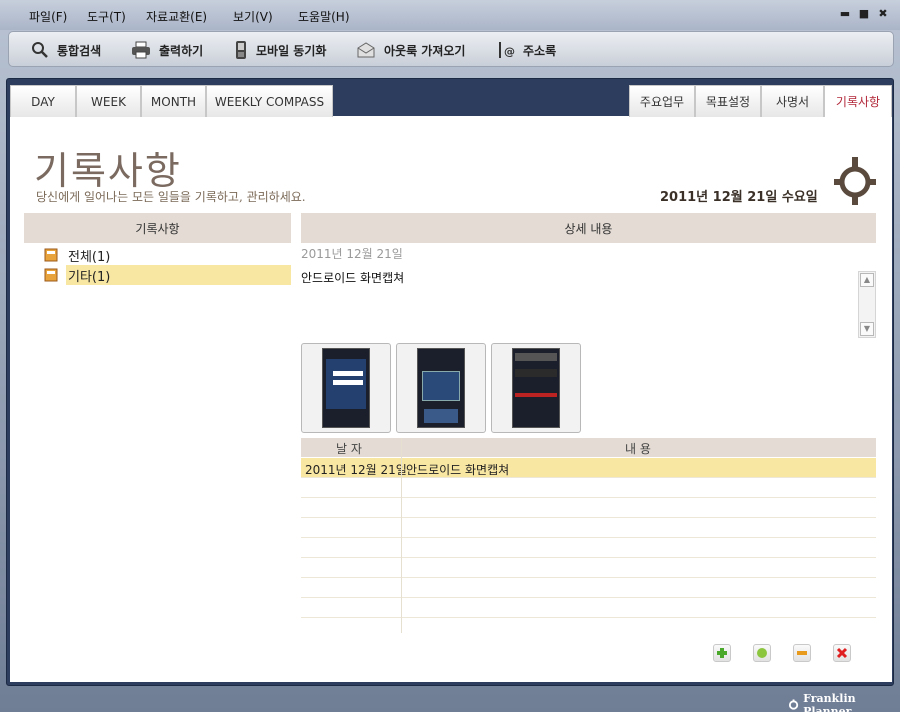 The width and height of the screenshot is (900, 712). Describe the element at coordinates (352, 277) in the screenshot. I see `detail-text: 안드로이드 화면캡쳐` at that location.